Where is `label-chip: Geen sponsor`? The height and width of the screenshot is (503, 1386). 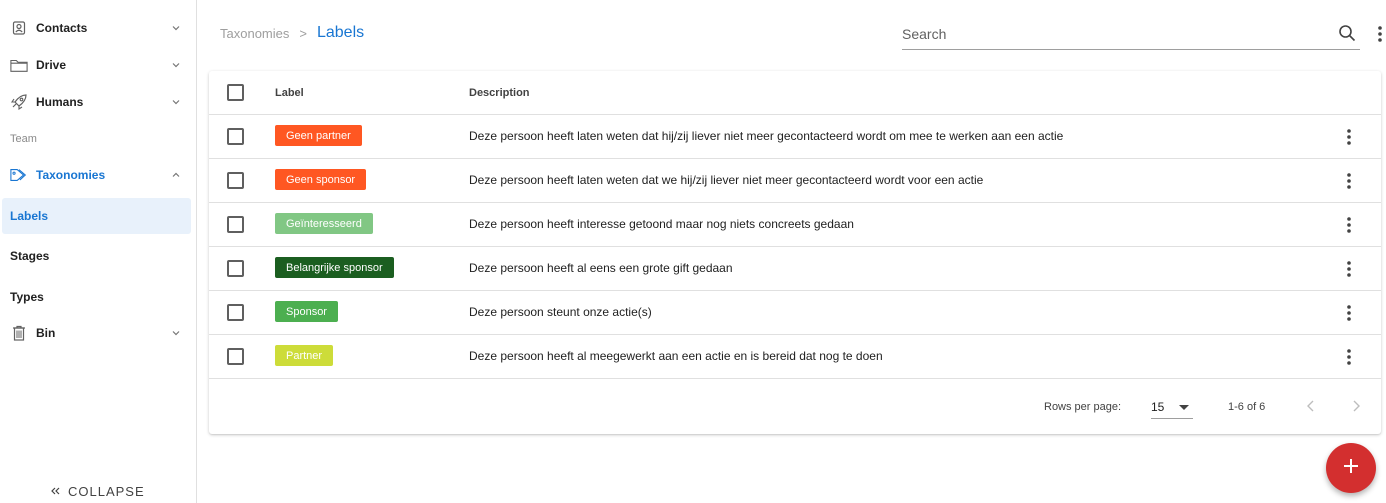 label-chip: Geen sponsor is located at coordinates (321, 179).